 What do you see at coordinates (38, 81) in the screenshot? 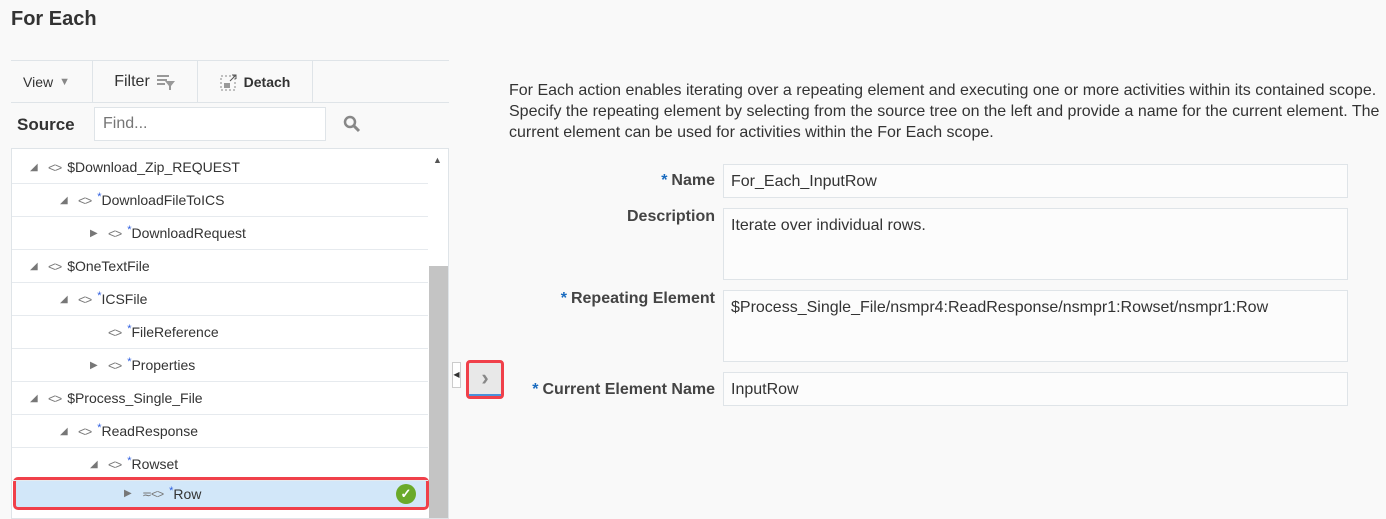
I see `view-label: View` at bounding box center [38, 81].